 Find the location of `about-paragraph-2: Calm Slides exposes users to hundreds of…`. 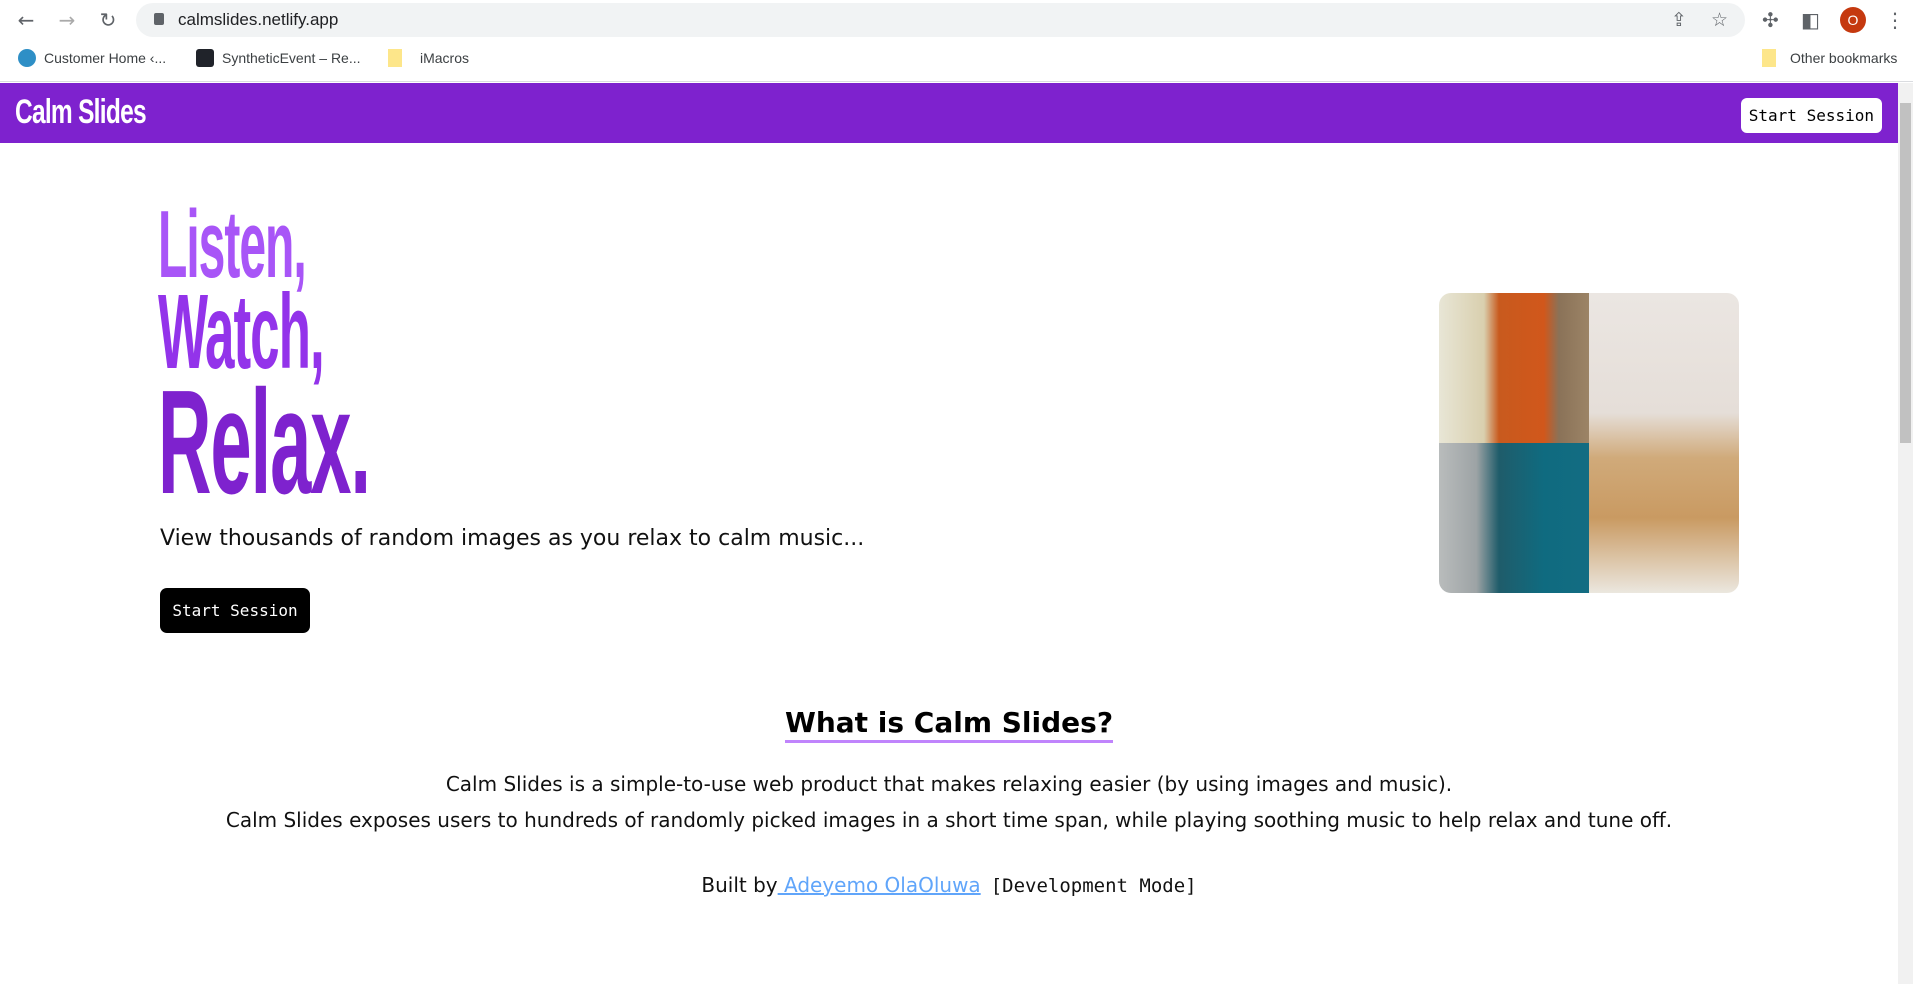

about-paragraph-2: Calm Slides exposes users to hundreds of… is located at coordinates (949, 820).